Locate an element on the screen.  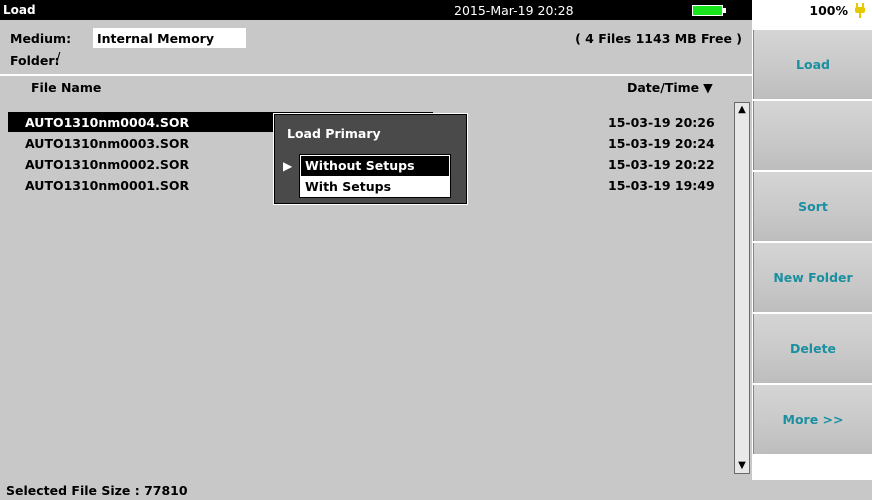
status-bar: Selected File Size : 77810 is located at coordinates (436, 490).